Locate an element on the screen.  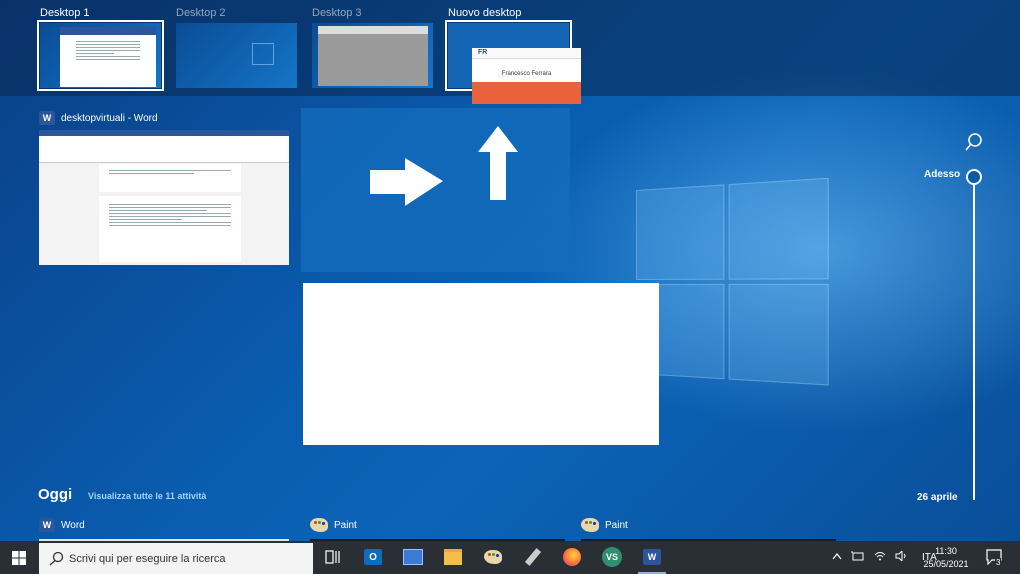
desktop-3-label: Desktop 3 is located at coordinates (337, 13).